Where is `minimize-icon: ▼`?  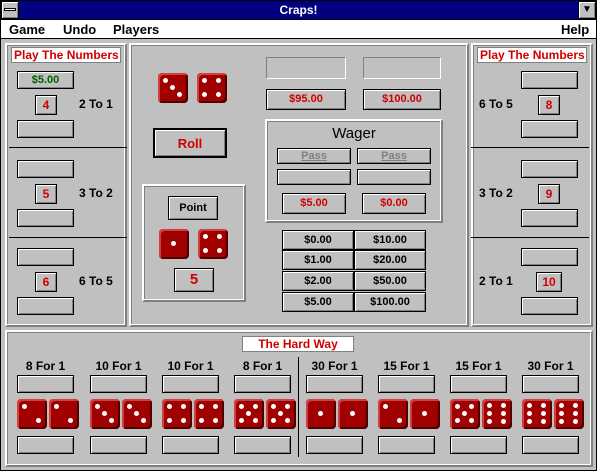
minimize-icon: ▼ is located at coordinates (587, 10).